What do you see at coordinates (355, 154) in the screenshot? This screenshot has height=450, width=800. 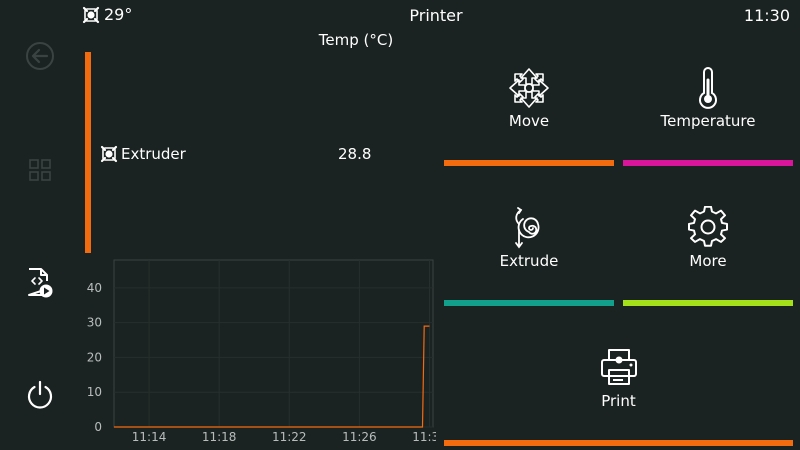 I see `heater-value: 28.8` at bounding box center [355, 154].